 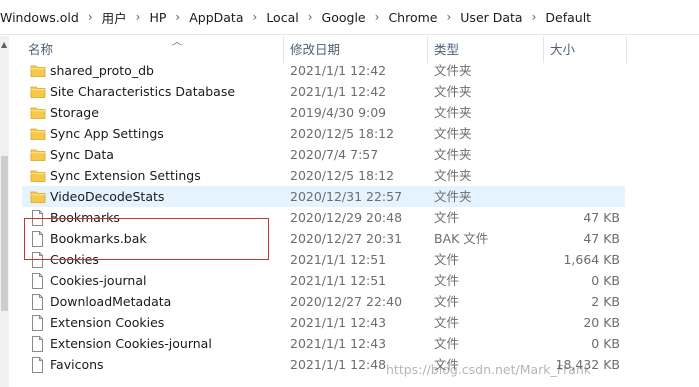 What do you see at coordinates (587, 364) in the screenshot?
I see `file-size: 18,432 KB` at bounding box center [587, 364].